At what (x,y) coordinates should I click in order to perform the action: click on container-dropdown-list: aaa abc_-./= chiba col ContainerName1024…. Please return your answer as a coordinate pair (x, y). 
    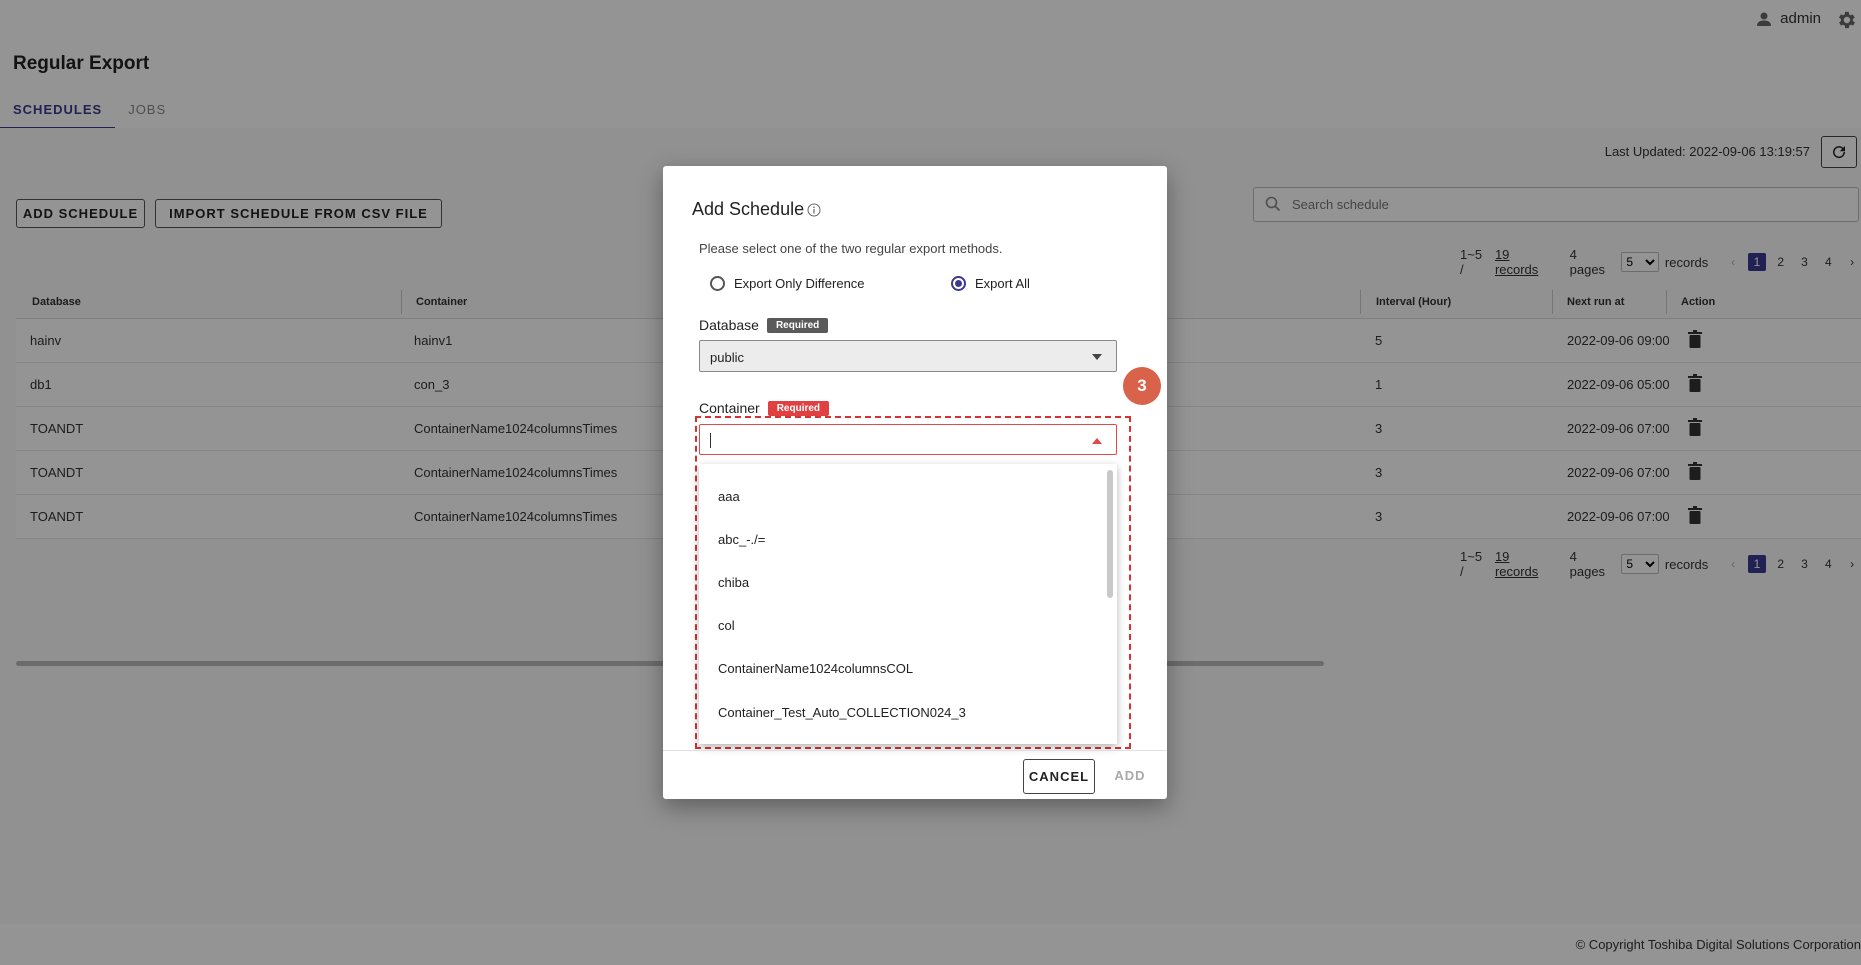
    Looking at the image, I should click on (908, 604).